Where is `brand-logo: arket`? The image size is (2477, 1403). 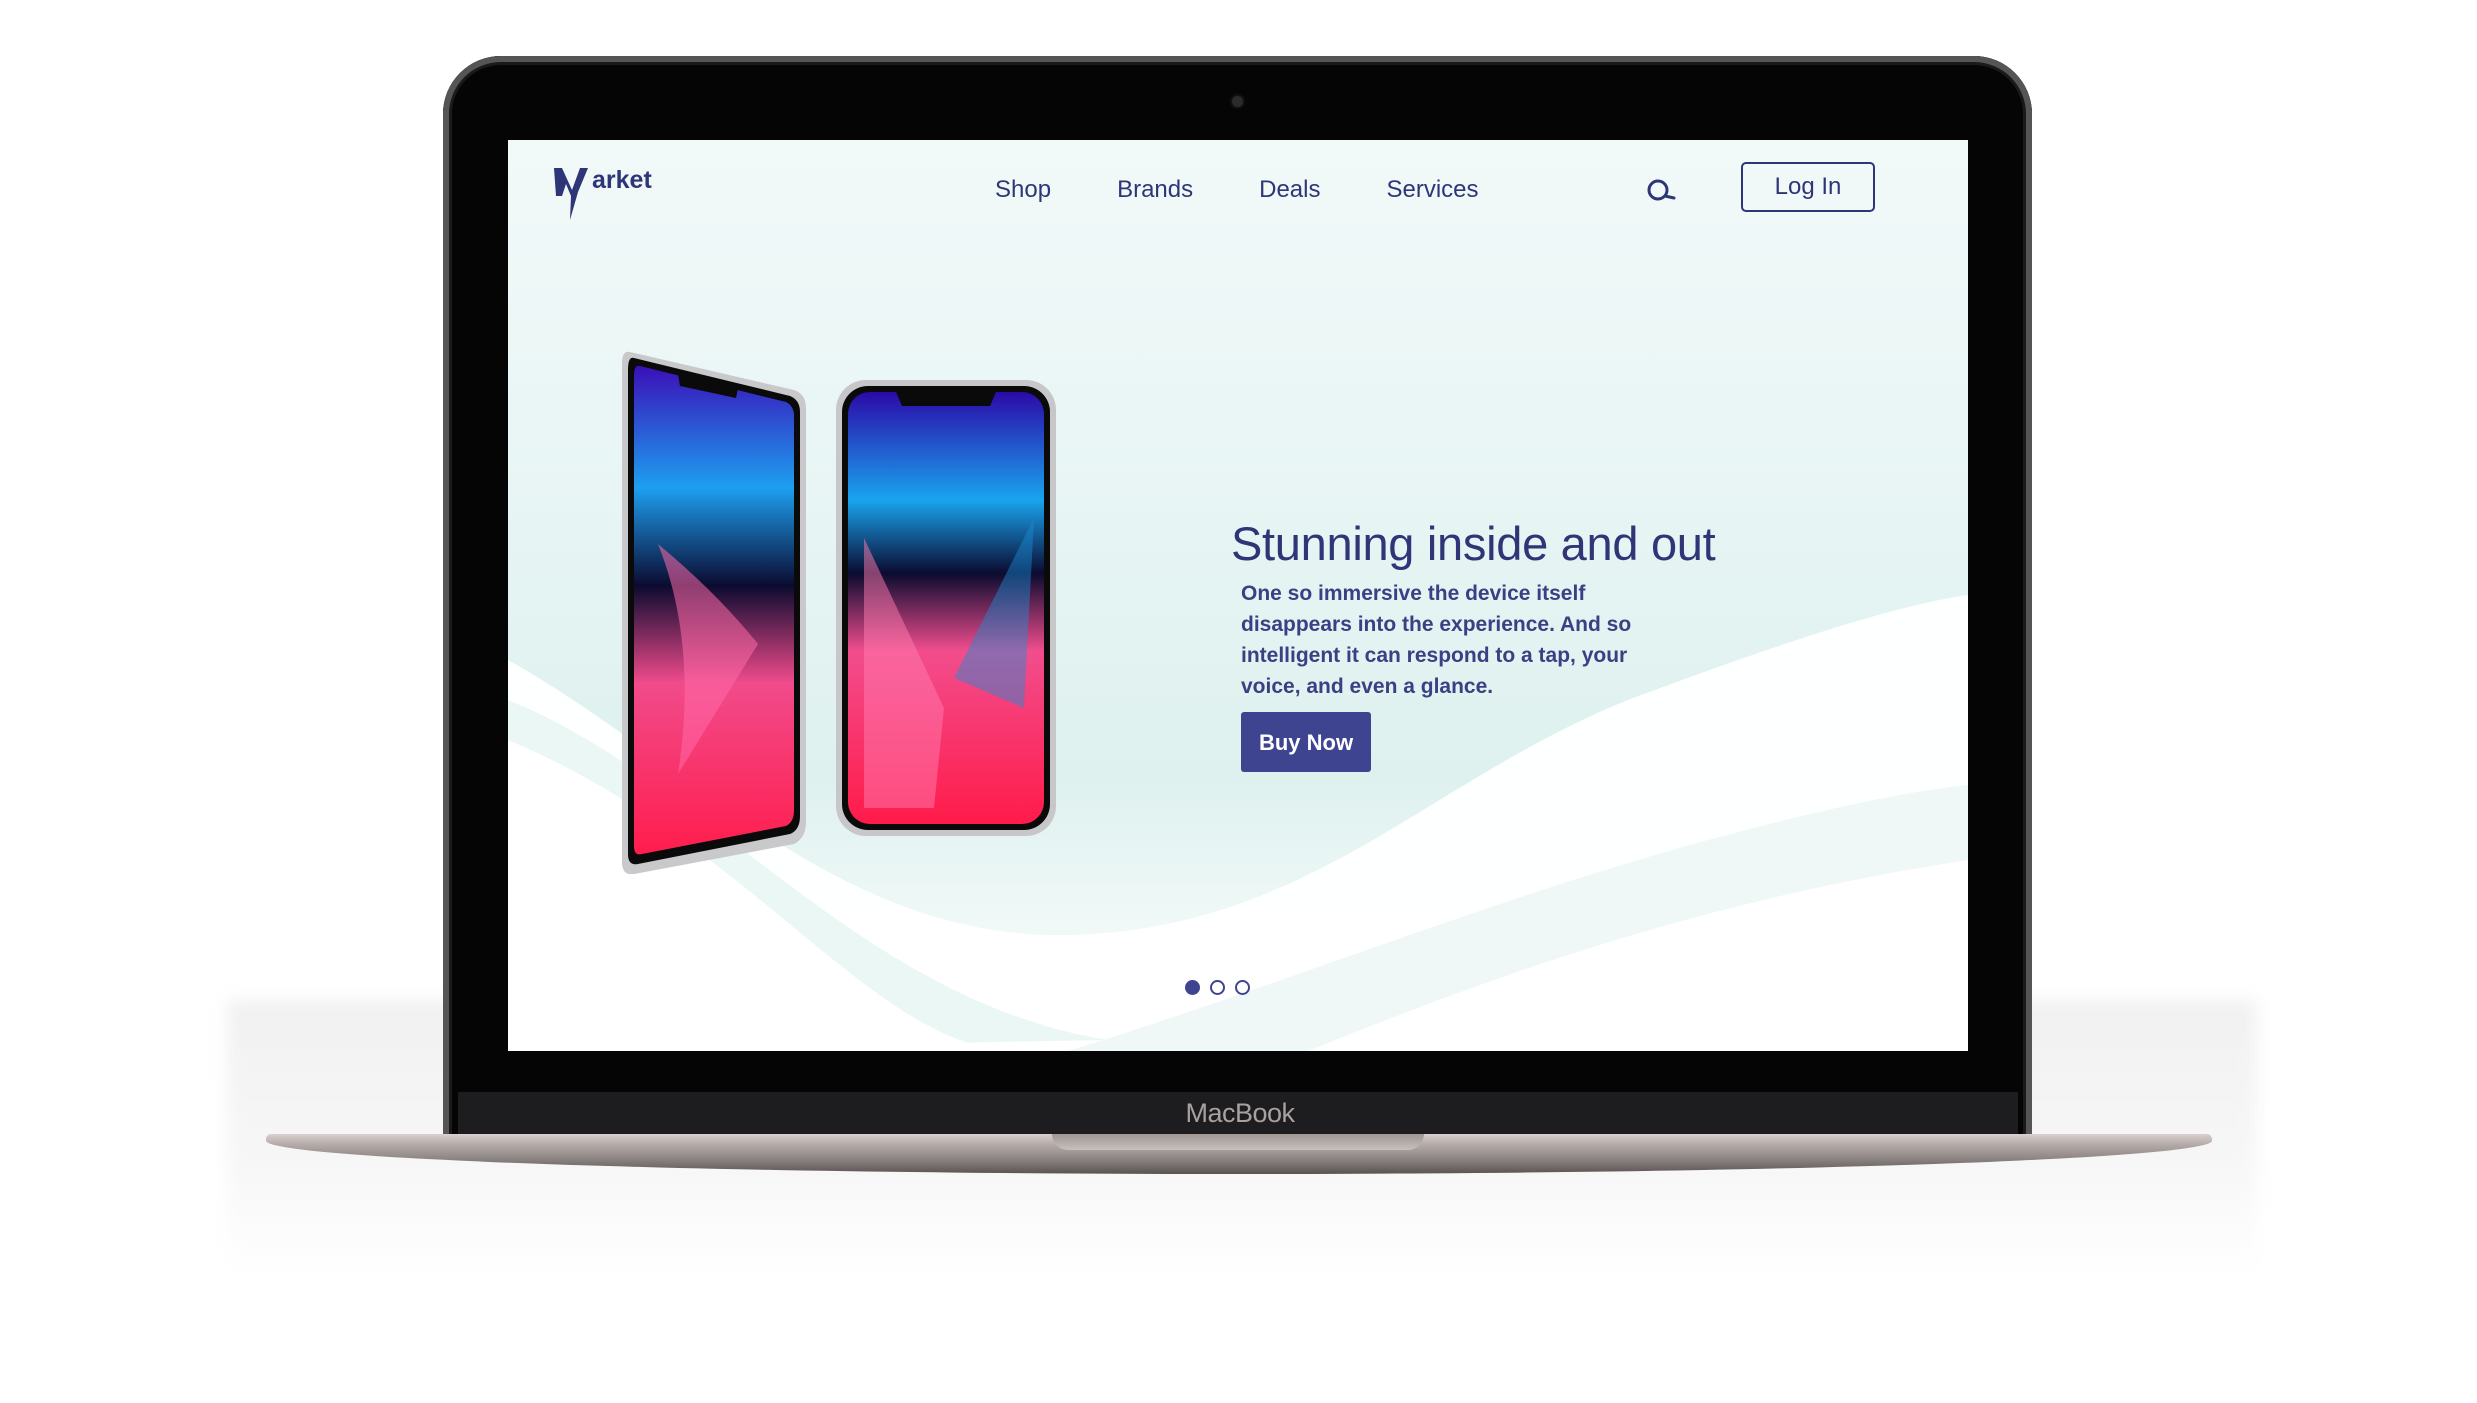
brand-logo: arket is located at coordinates (607, 192).